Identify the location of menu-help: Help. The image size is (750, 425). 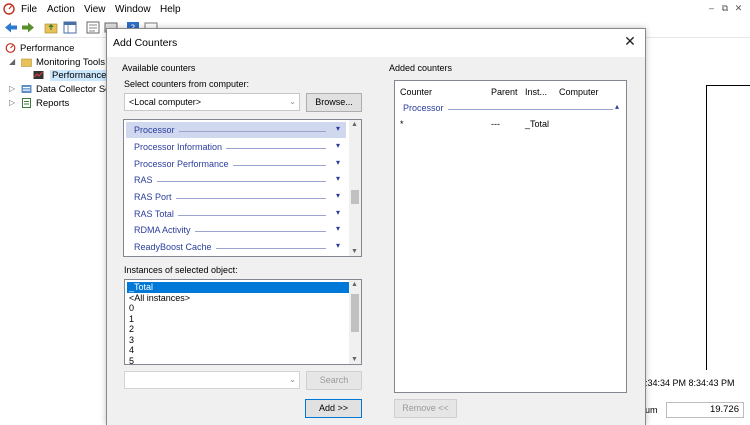
(170, 9).